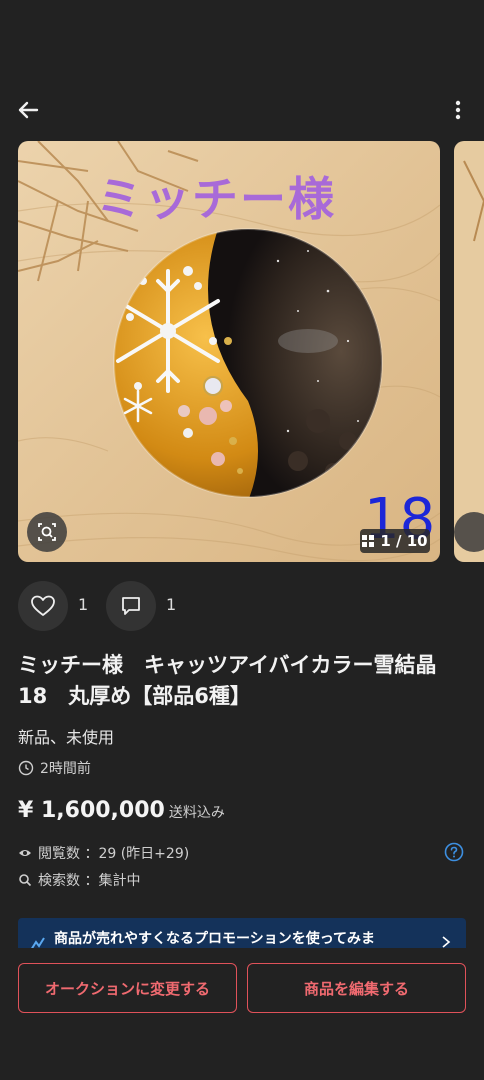  I want to click on search-icon, so click(25, 880).